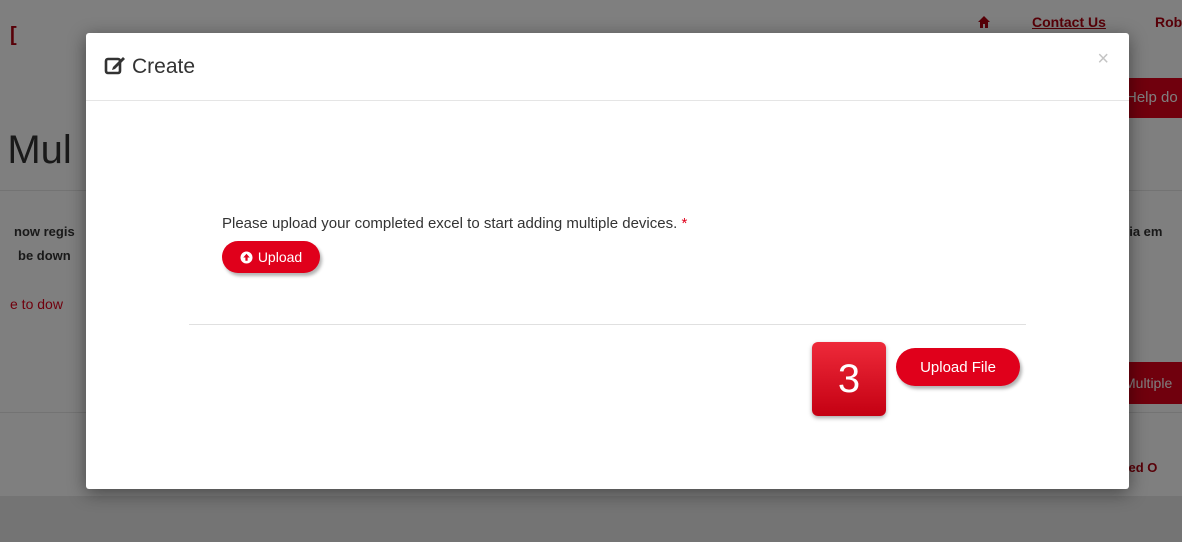 This screenshot has width=1182, height=542. What do you see at coordinates (684, 223) in the screenshot?
I see `required-marker: *` at bounding box center [684, 223].